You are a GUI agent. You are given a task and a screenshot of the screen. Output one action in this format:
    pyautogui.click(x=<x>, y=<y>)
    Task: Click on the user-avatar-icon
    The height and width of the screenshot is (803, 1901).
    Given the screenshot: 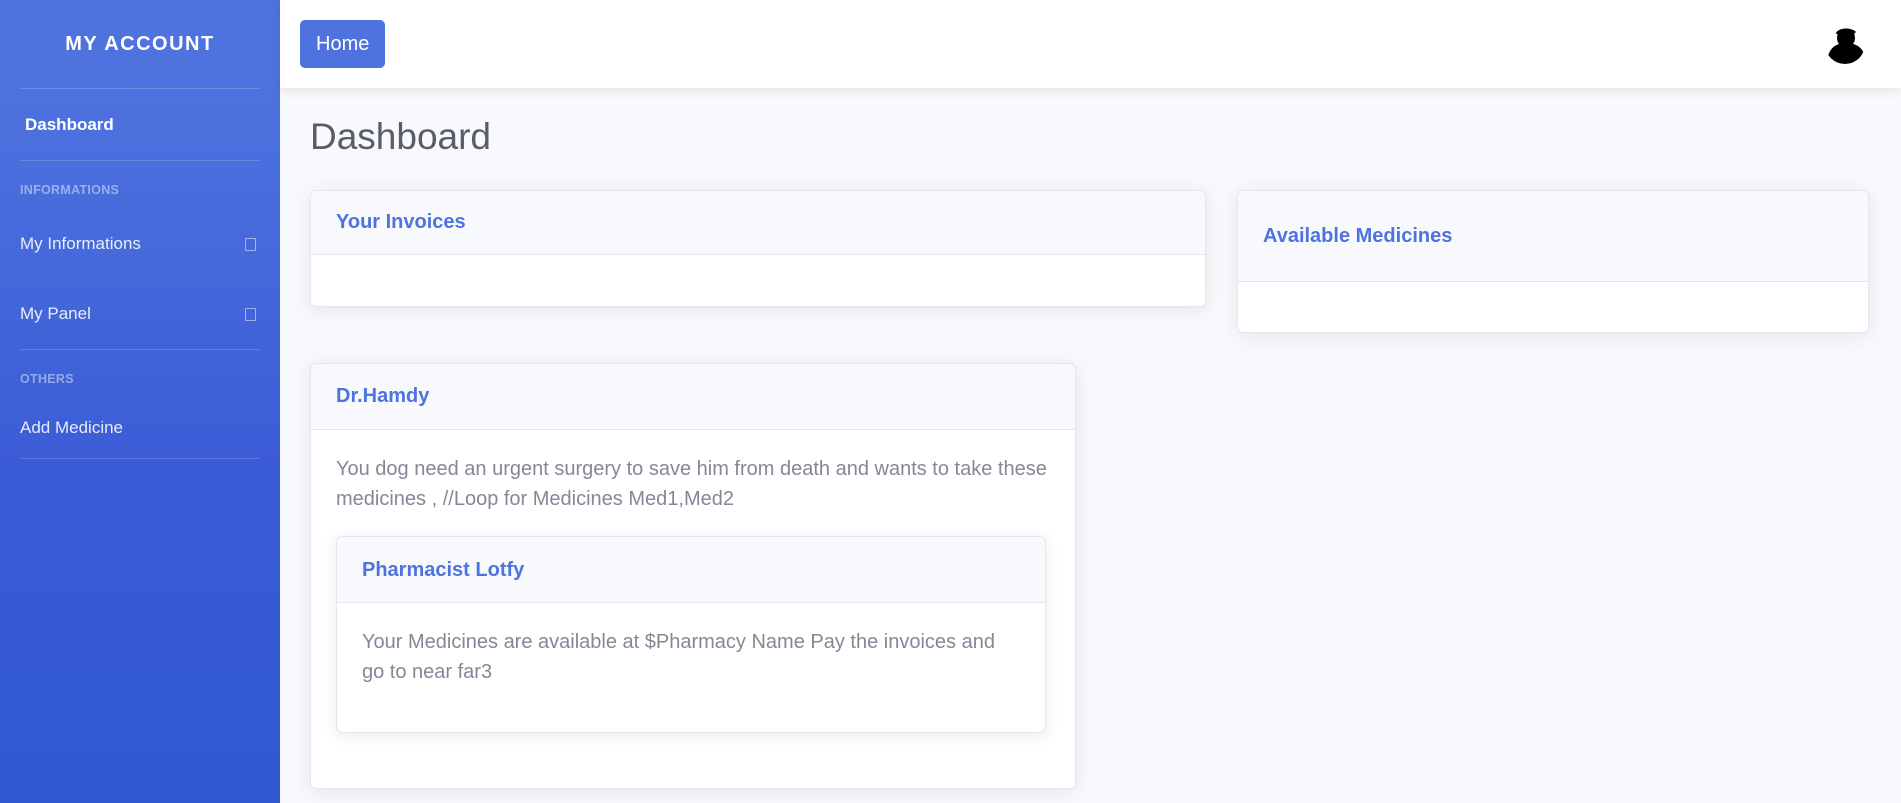 What is the action you would take?
    pyautogui.click(x=1845, y=44)
    